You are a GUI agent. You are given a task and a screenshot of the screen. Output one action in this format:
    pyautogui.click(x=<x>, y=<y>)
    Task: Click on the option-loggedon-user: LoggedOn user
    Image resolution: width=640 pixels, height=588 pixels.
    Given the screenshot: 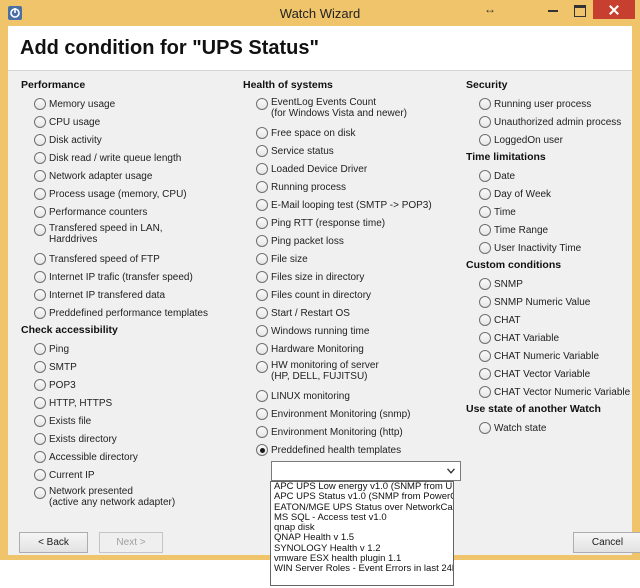 What is the action you would take?
    pyautogui.click(x=551, y=140)
    